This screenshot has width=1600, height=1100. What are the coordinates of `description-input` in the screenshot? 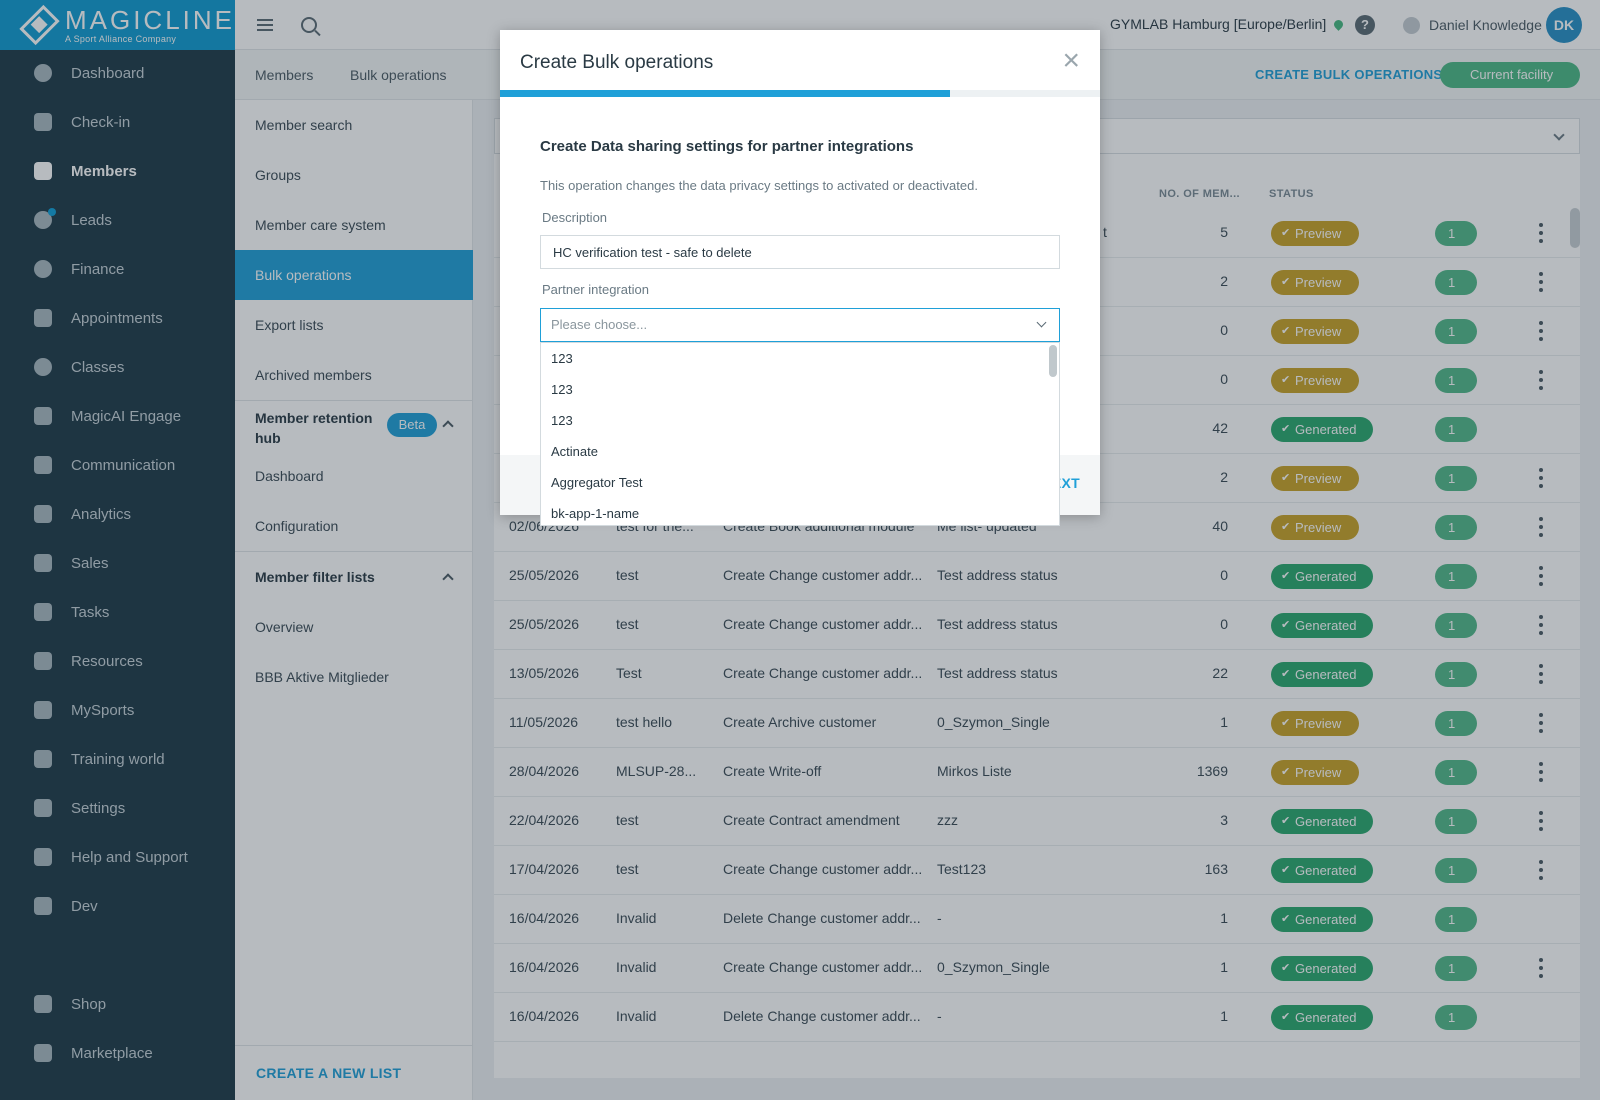 It's located at (800, 252).